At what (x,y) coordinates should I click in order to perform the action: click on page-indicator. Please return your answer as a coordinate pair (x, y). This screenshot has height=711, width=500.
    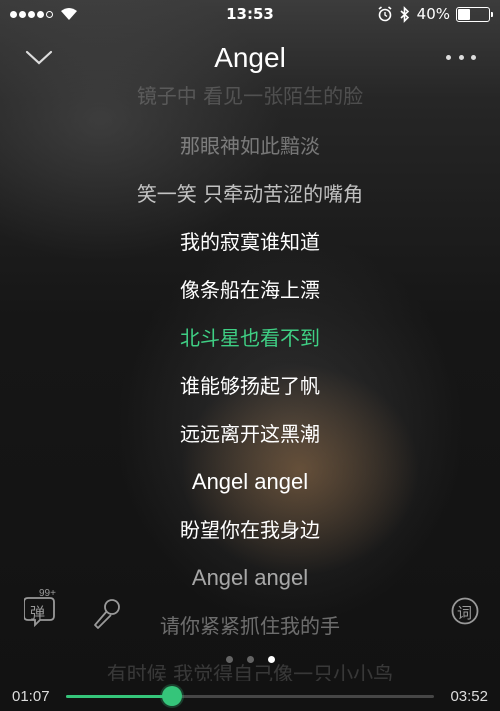
    Looking at the image, I should click on (250, 659).